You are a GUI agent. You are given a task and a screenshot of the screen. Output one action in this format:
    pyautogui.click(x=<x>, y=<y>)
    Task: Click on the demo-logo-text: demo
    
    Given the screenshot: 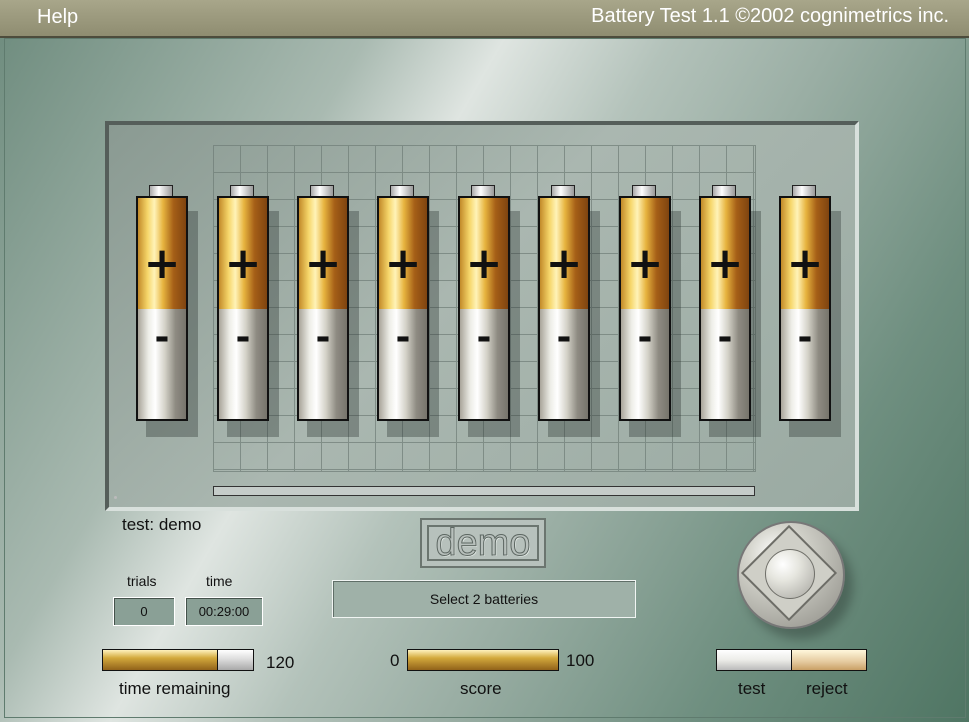 What is the action you would take?
    pyautogui.click(x=483, y=542)
    